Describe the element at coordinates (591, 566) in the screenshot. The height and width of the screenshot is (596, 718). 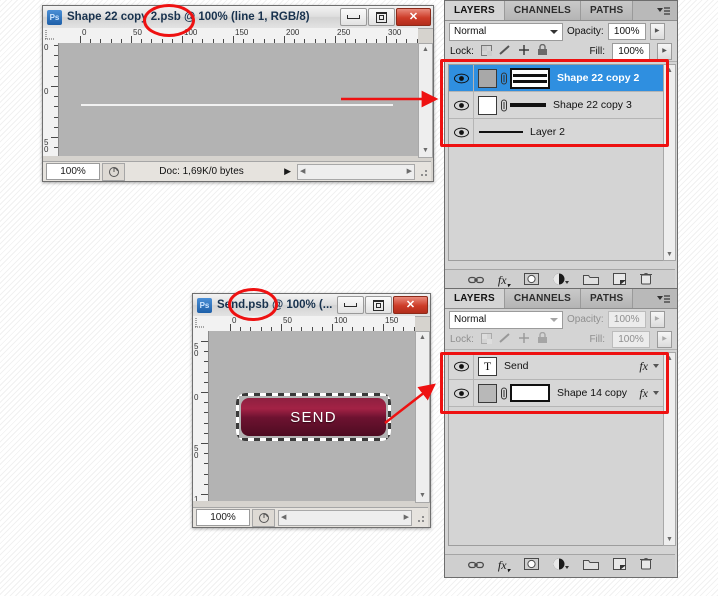
I see `new-group-icon` at that location.